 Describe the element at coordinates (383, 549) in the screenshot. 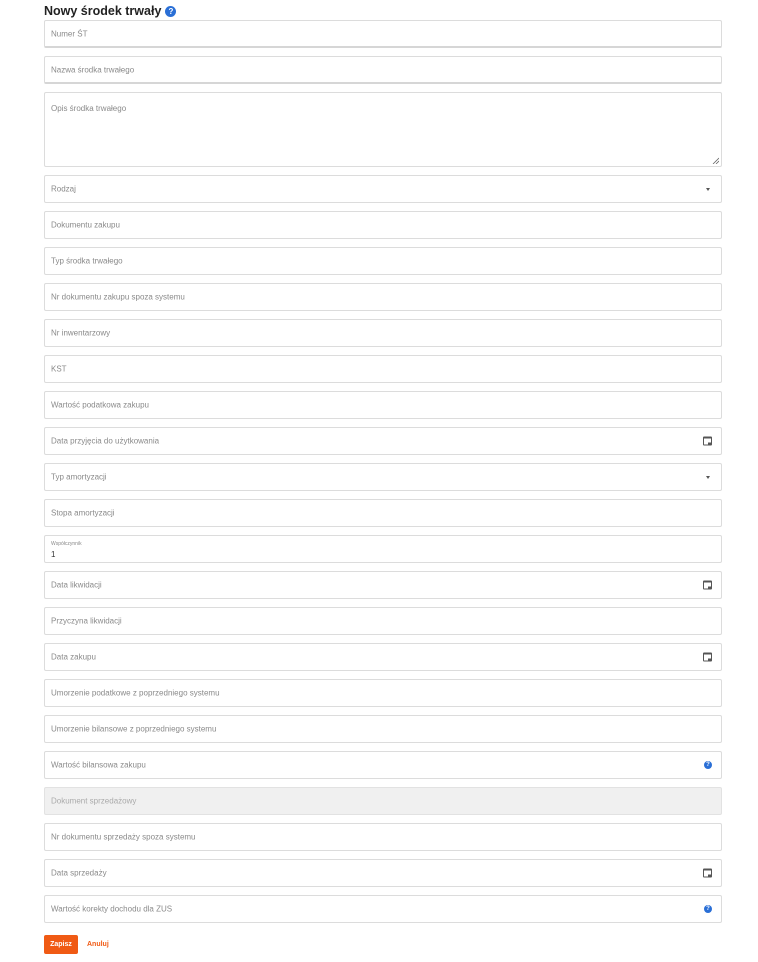

I see `wspolczynnik-field: Współczynnik 1` at that location.